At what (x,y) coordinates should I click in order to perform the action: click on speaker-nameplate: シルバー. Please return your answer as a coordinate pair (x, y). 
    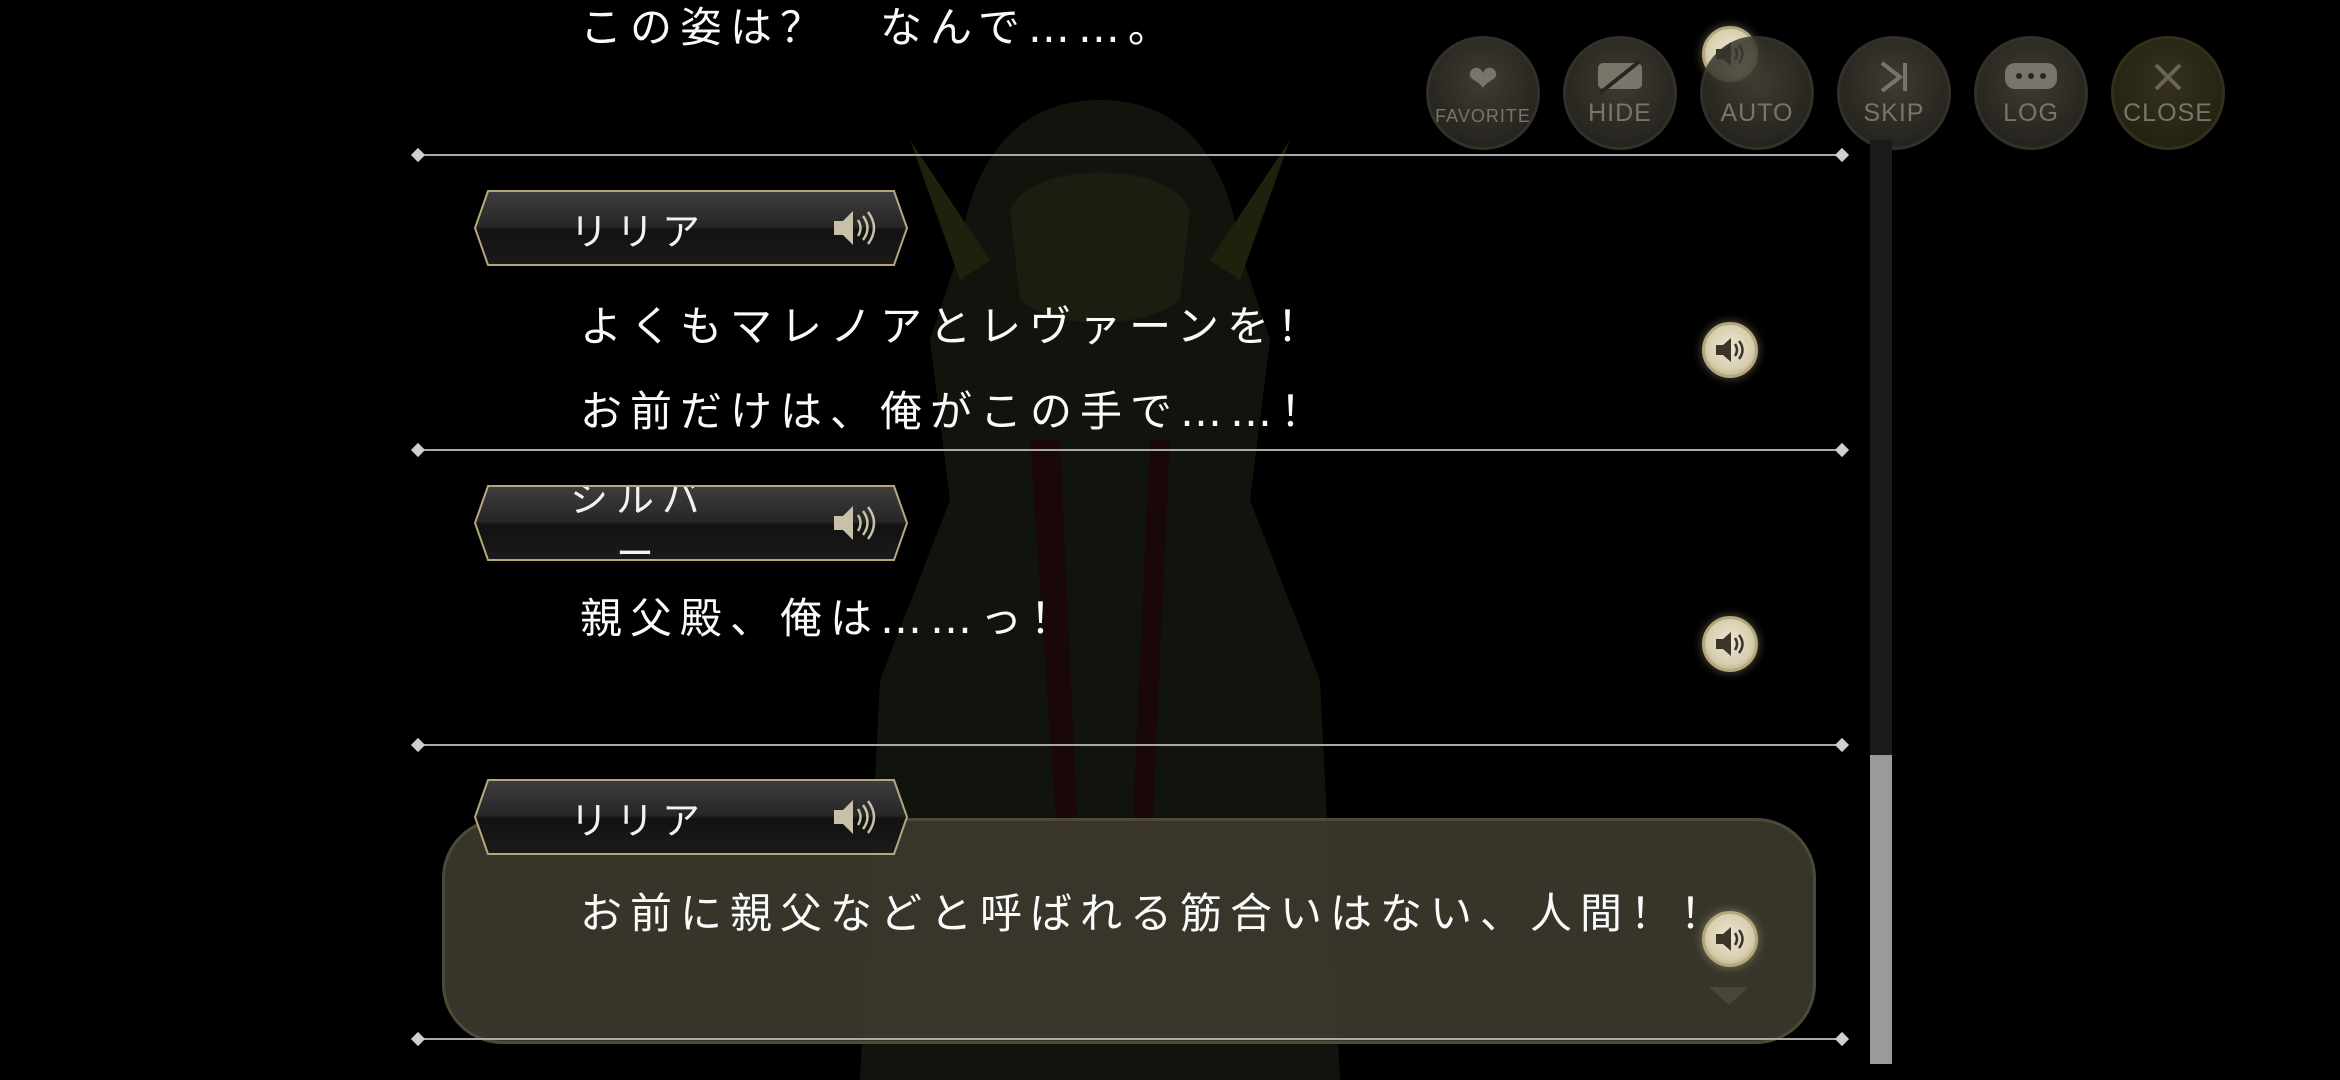
    Looking at the image, I should click on (691, 523).